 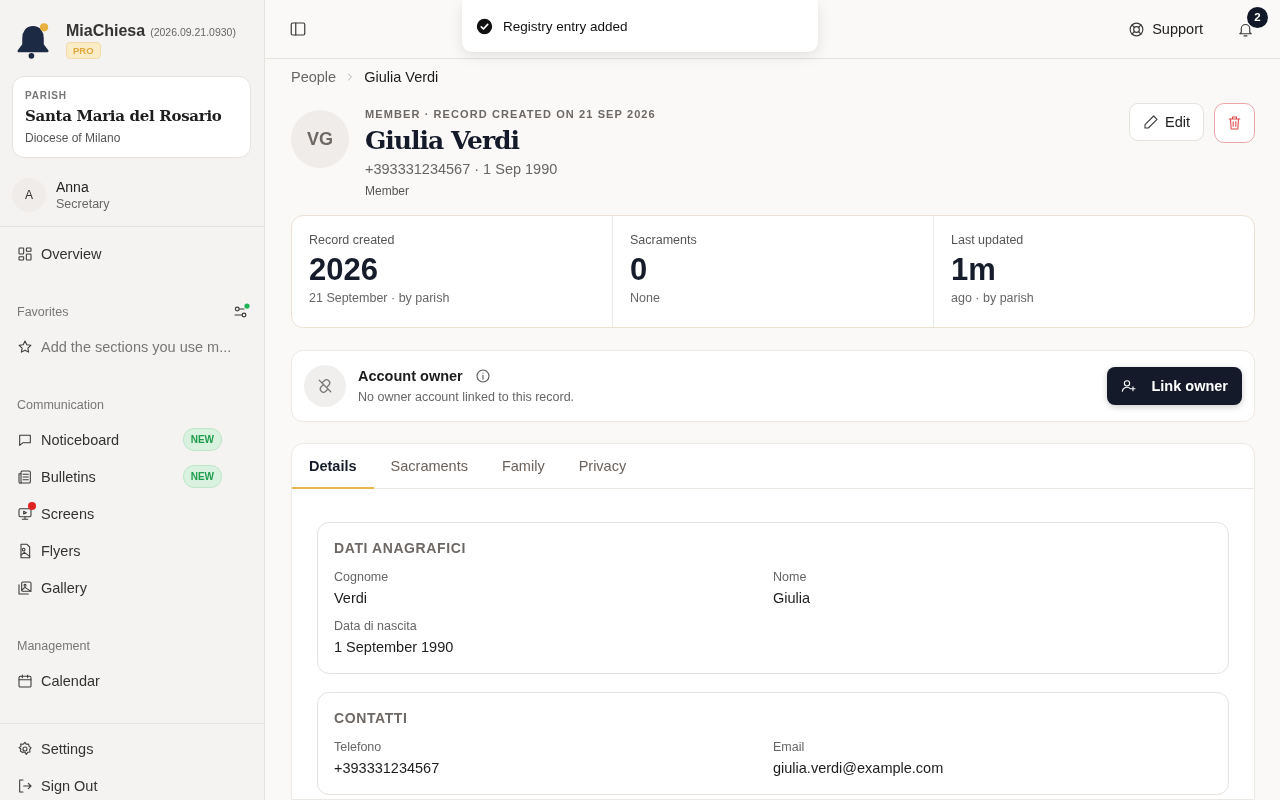 I want to click on user-role: Secretary, so click(x=83, y=204).